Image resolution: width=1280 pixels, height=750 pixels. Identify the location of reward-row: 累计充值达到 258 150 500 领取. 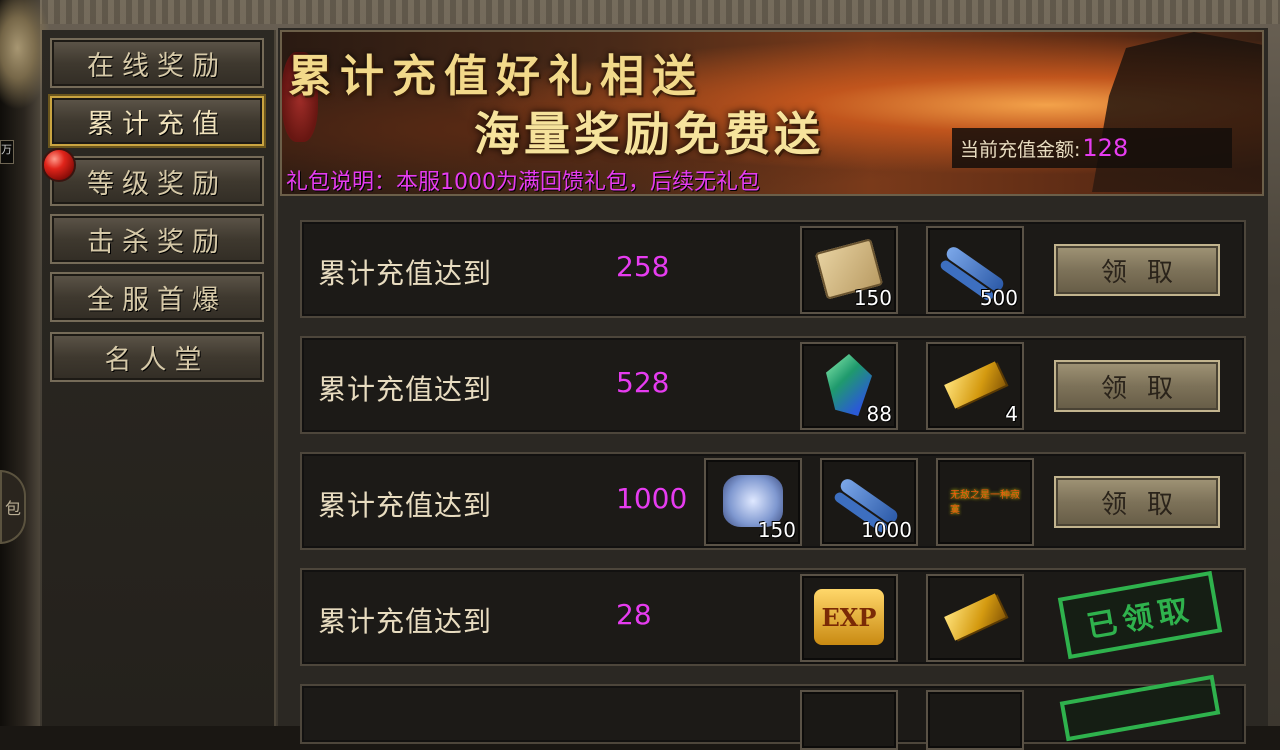
(773, 269).